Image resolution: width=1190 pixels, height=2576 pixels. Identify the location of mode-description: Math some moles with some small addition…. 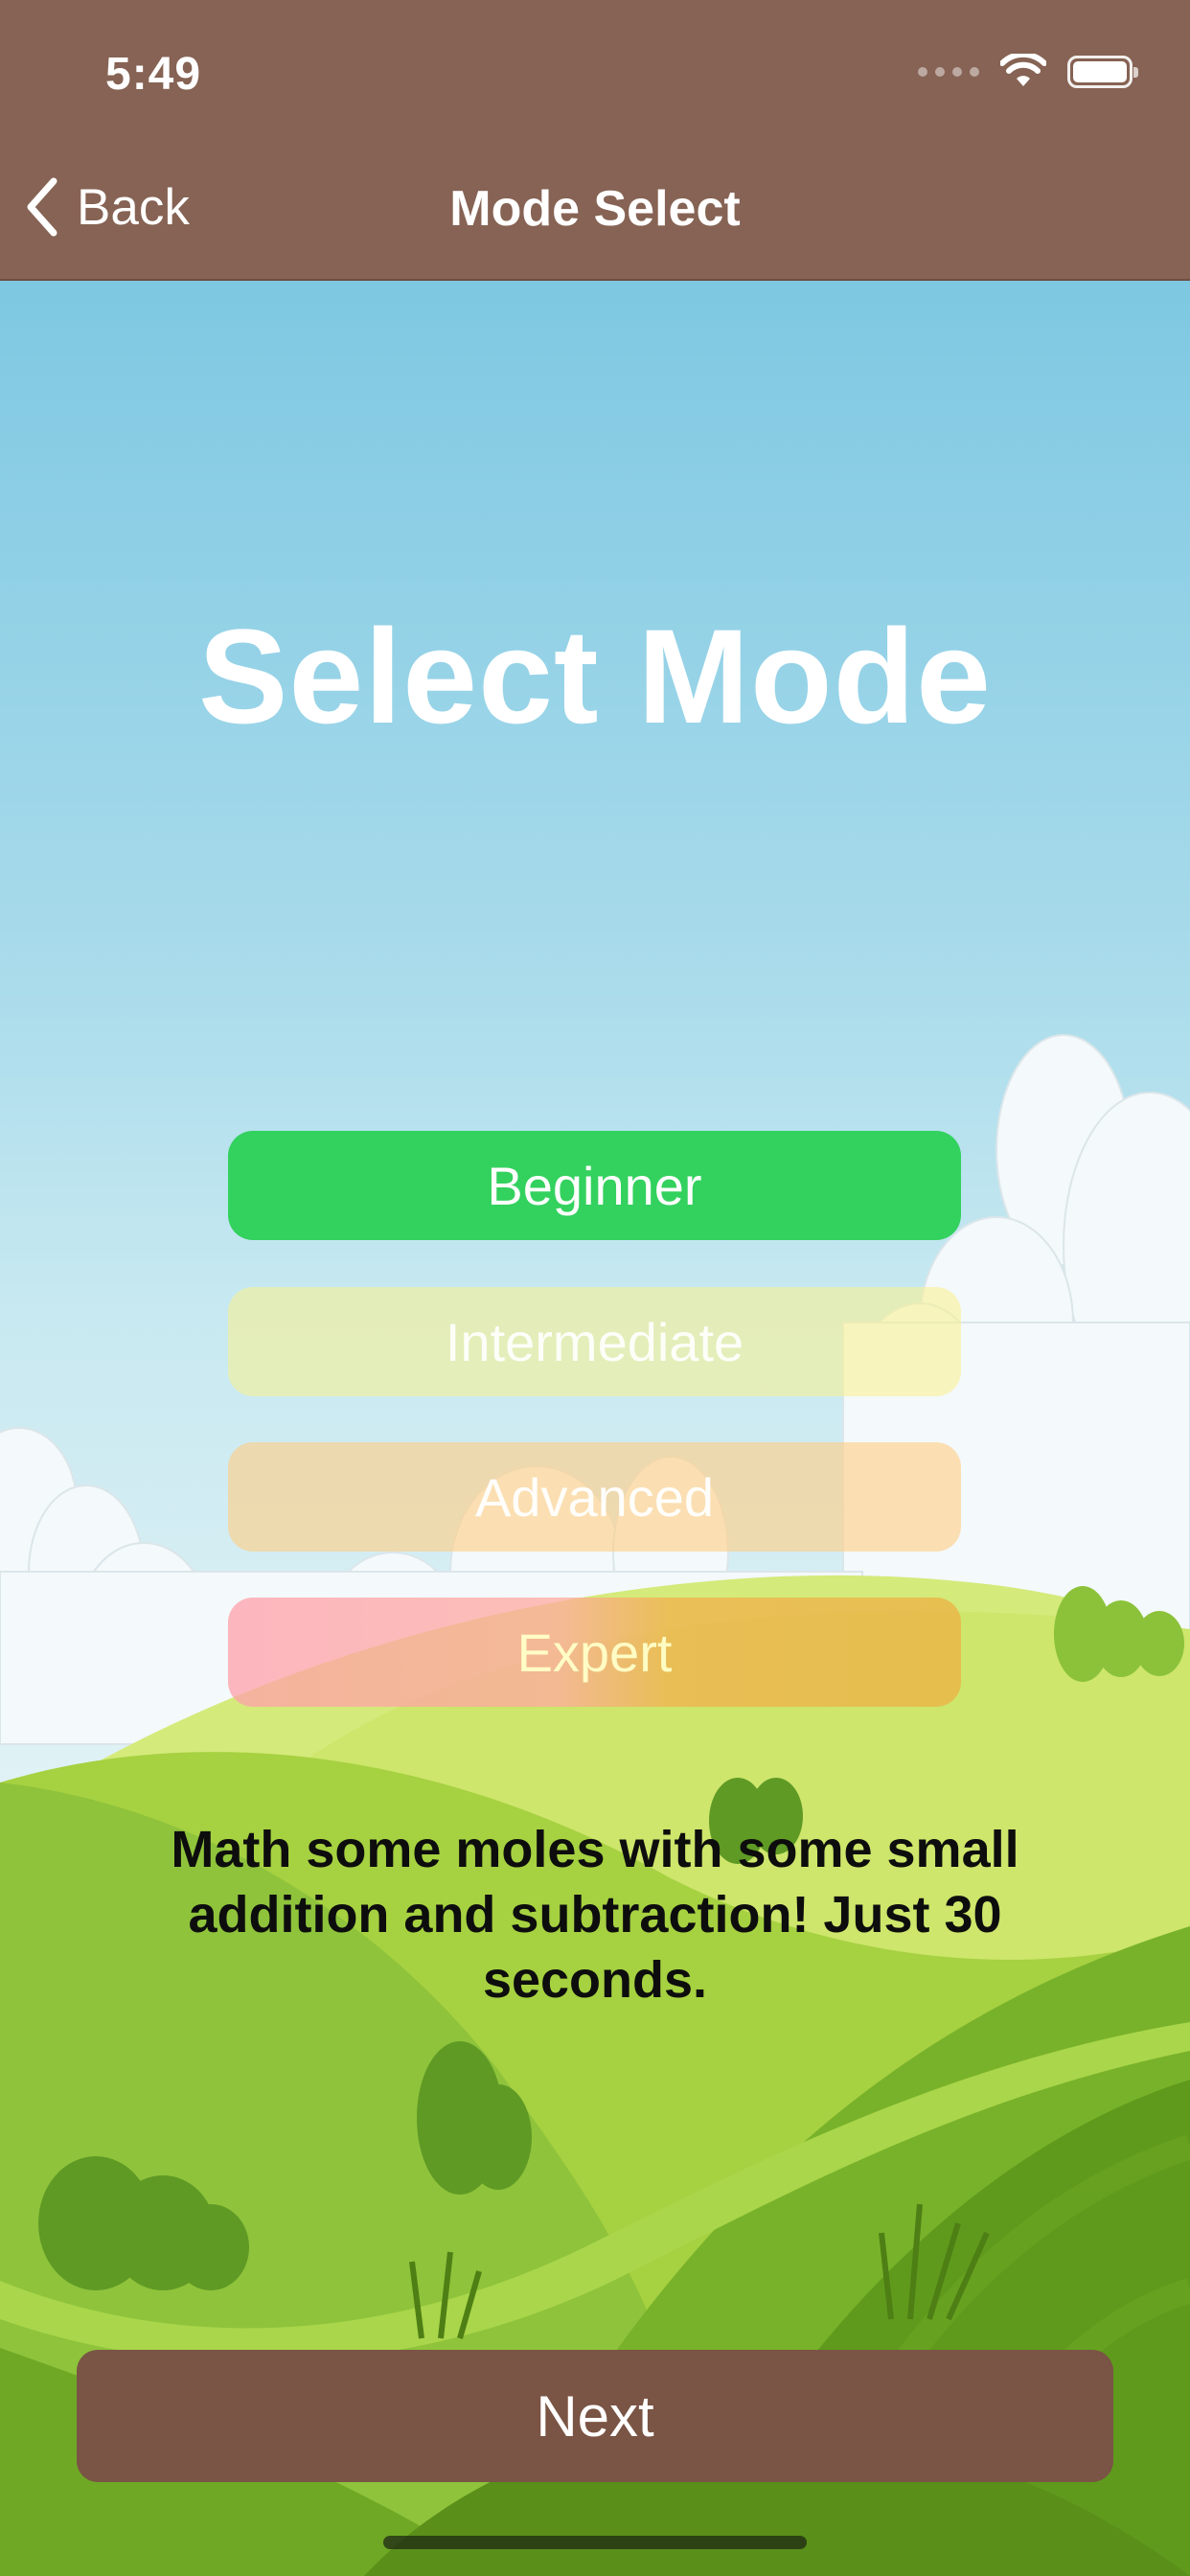
(595, 1915).